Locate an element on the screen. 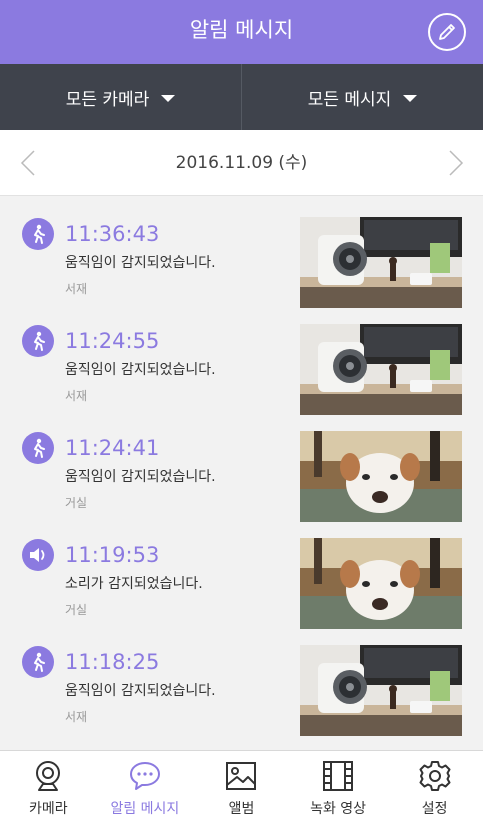 The height and width of the screenshot is (826, 483). message-filter-dropdown: 모든 메시지 is located at coordinates (362, 97).